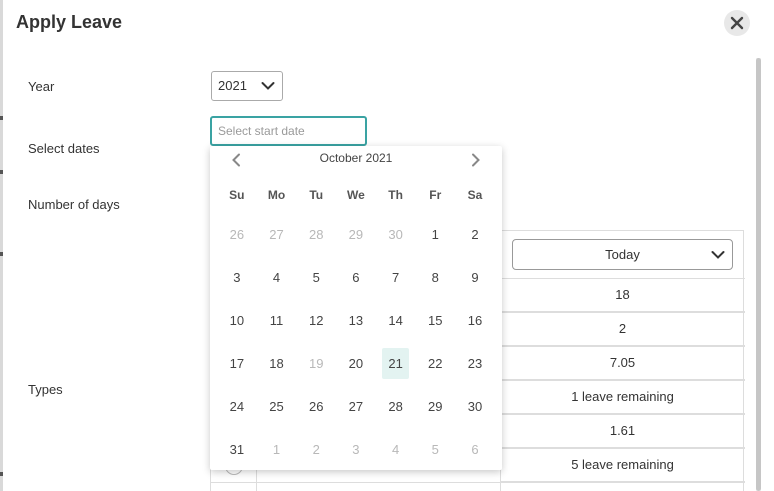 This screenshot has height=491, width=774. I want to click on calendar-day-label: 24, so click(237, 406).